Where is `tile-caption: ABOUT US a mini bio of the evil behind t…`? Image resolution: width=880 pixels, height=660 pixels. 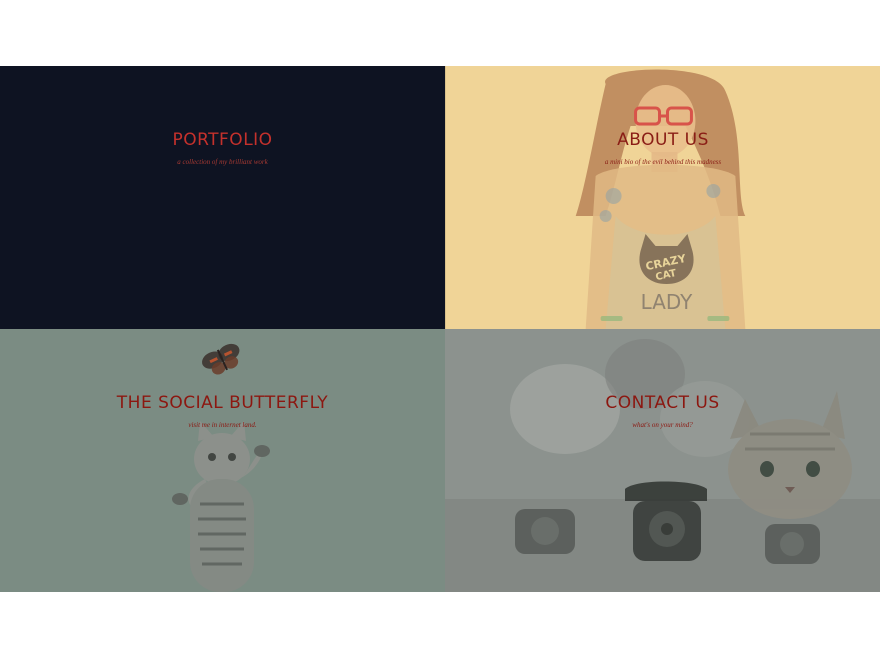
tile-caption: ABOUT US a mini bio of the evil behind t… is located at coordinates (663, 148).